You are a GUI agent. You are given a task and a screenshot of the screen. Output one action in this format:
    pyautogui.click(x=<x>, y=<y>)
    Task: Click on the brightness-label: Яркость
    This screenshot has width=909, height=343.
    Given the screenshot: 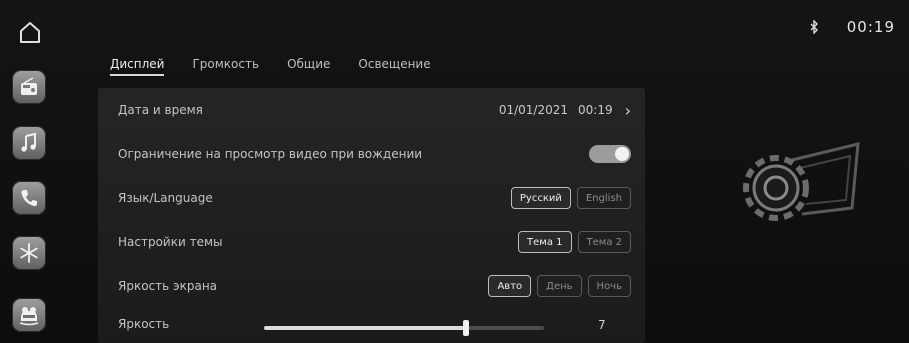 What is the action you would take?
    pyautogui.click(x=144, y=323)
    